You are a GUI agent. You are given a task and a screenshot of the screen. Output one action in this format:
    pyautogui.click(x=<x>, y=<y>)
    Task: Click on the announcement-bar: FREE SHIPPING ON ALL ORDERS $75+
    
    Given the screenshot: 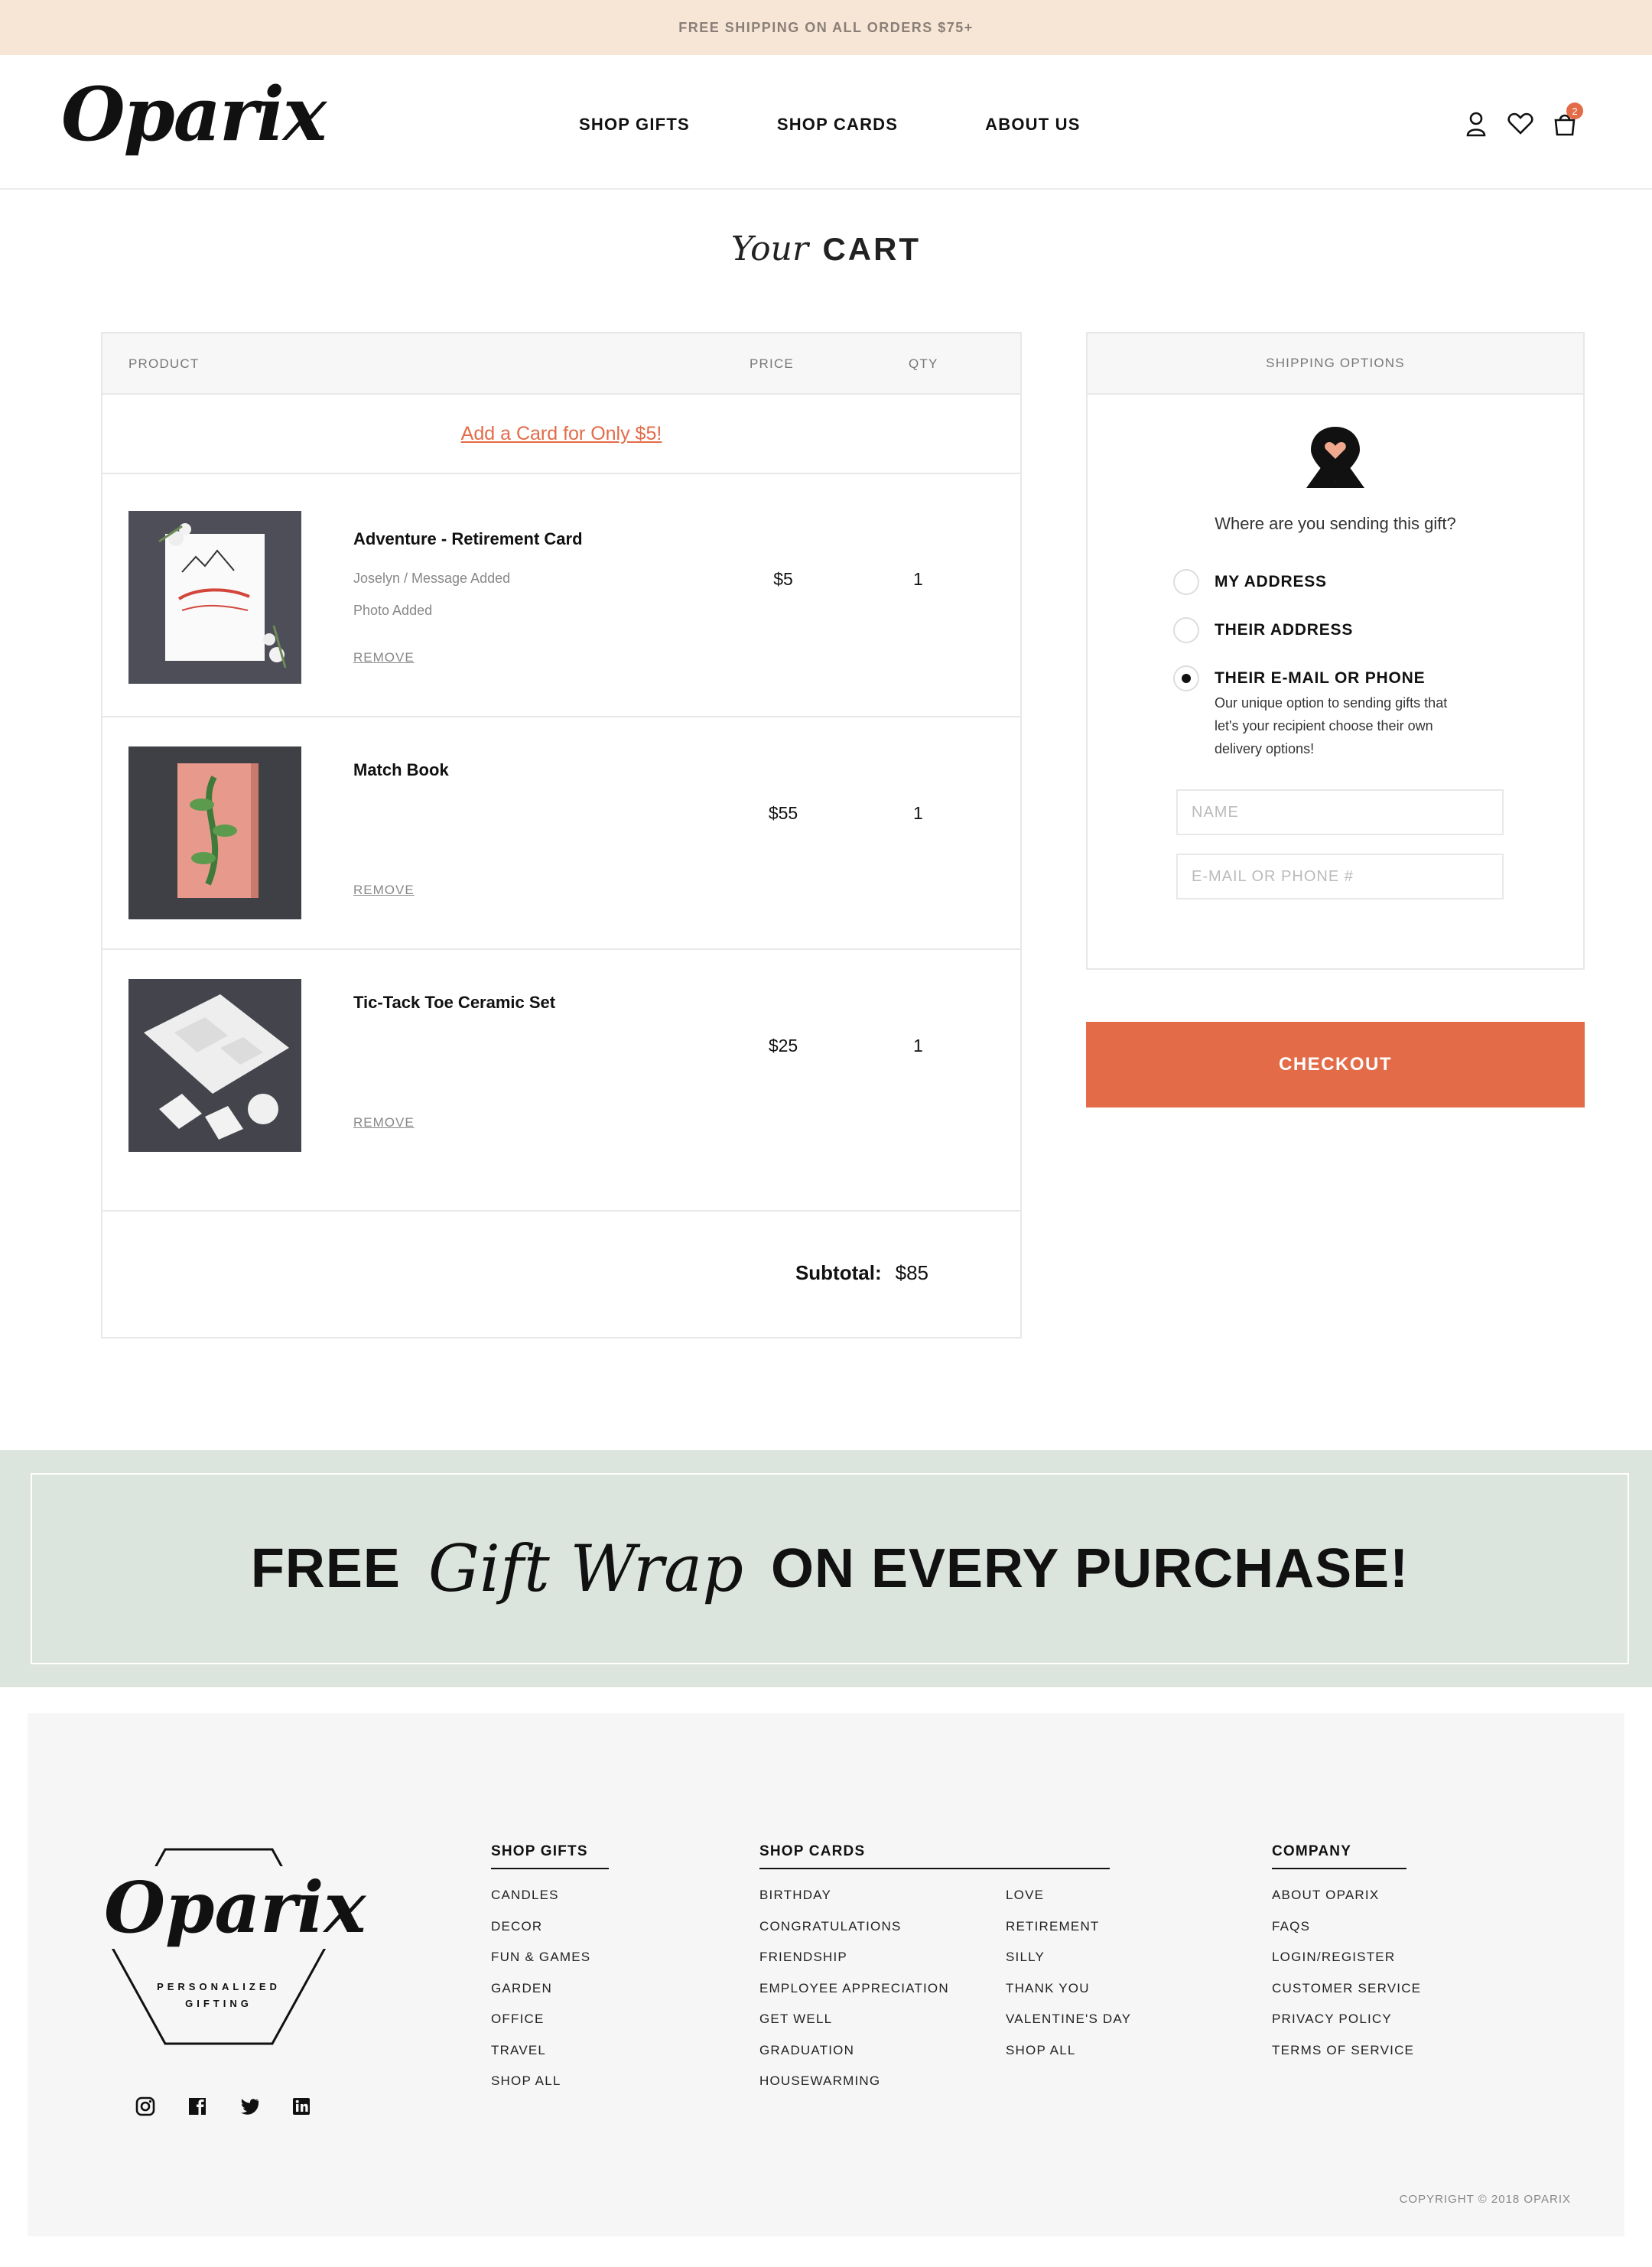 What is the action you would take?
    pyautogui.click(x=826, y=27)
    